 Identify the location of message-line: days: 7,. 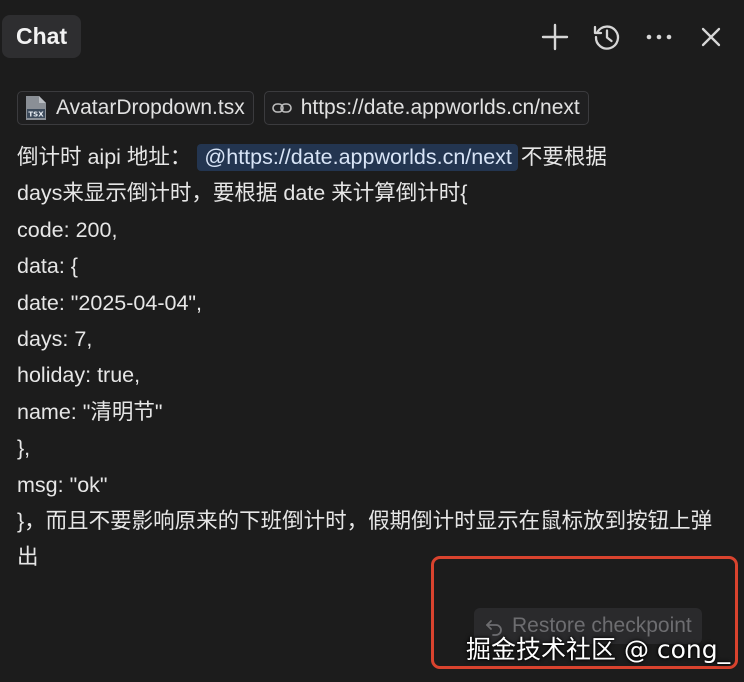
(55, 339).